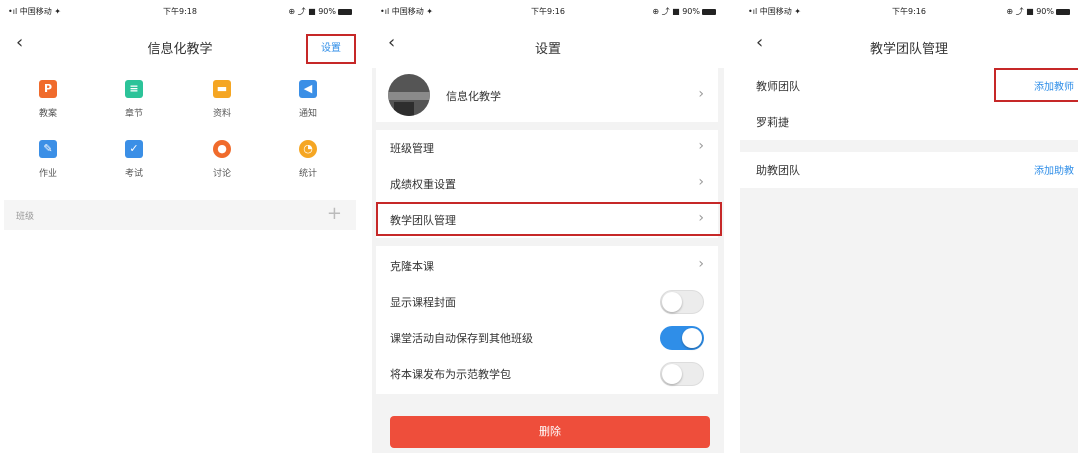 This screenshot has width=1078, height=453. Describe the element at coordinates (180, 215) in the screenshot. I see `class-section: 班级 +` at that location.